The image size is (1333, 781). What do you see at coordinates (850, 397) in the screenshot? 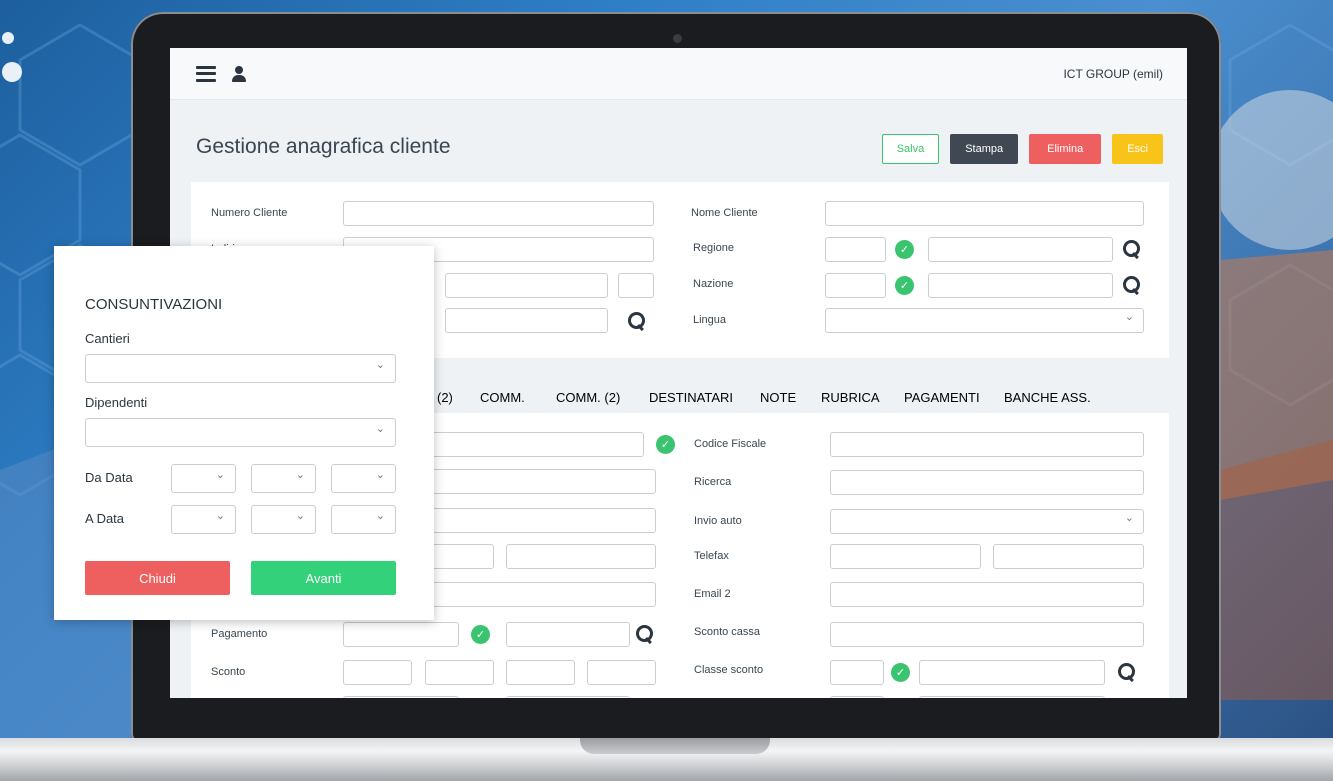
I see `tab-rubrica: RUBRICA` at bounding box center [850, 397].